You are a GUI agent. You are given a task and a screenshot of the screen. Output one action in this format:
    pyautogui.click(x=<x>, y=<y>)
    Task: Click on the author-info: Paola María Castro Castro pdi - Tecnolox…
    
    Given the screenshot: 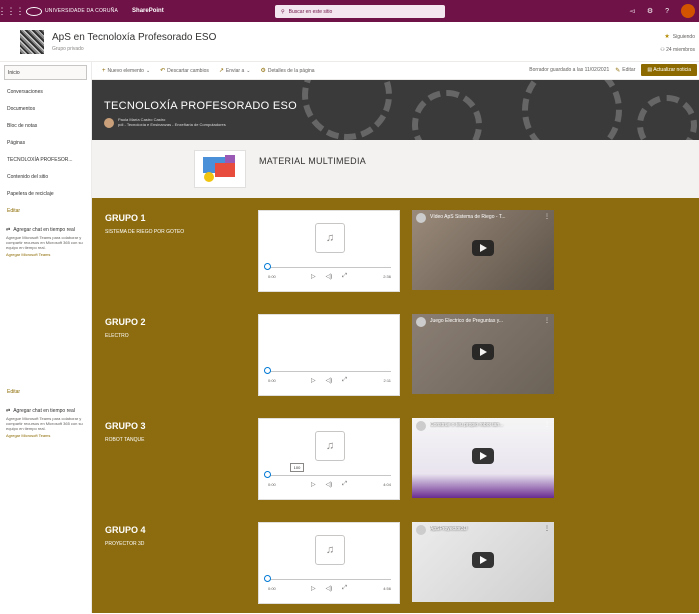 What is the action you would take?
    pyautogui.click(x=172, y=122)
    